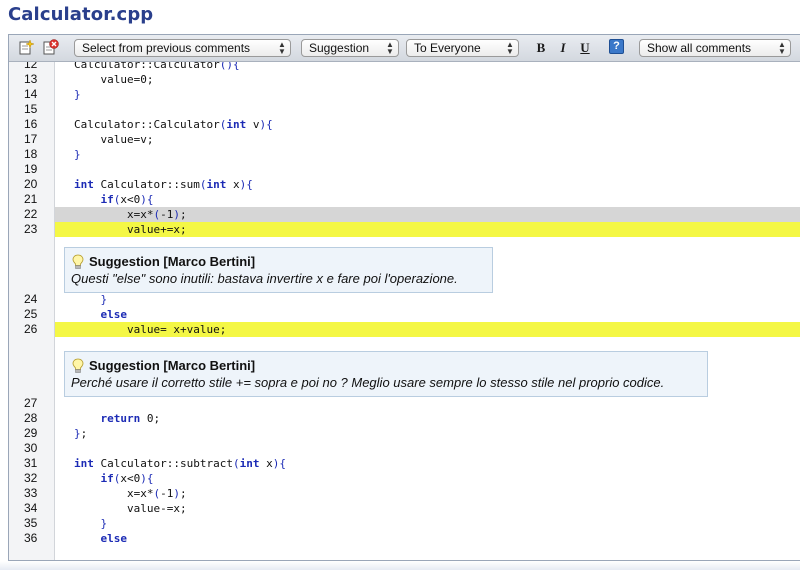  What do you see at coordinates (32, 478) in the screenshot?
I see `line-number: 32` at bounding box center [32, 478].